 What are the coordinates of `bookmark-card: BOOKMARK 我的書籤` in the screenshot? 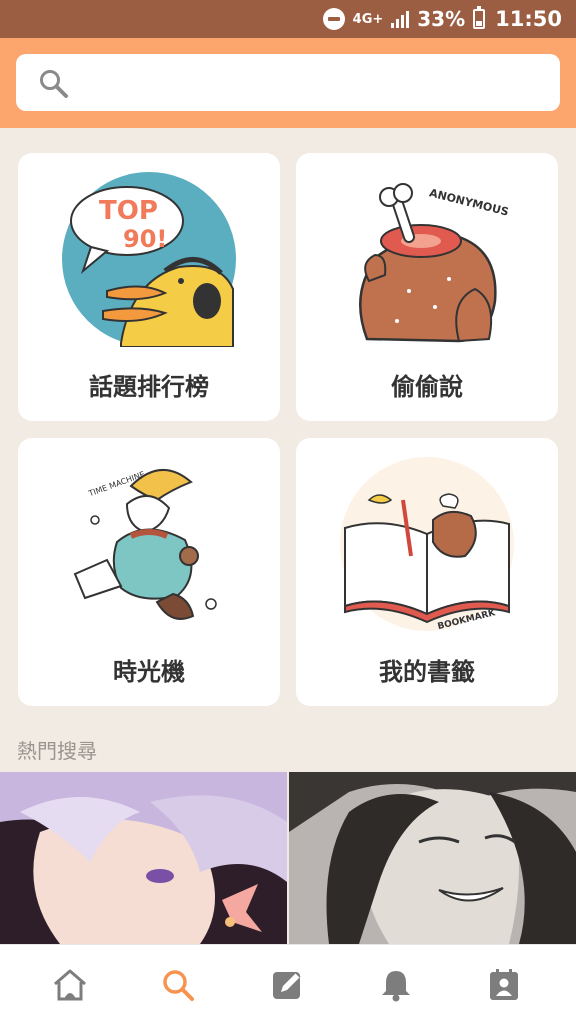 It's located at (427, 572).